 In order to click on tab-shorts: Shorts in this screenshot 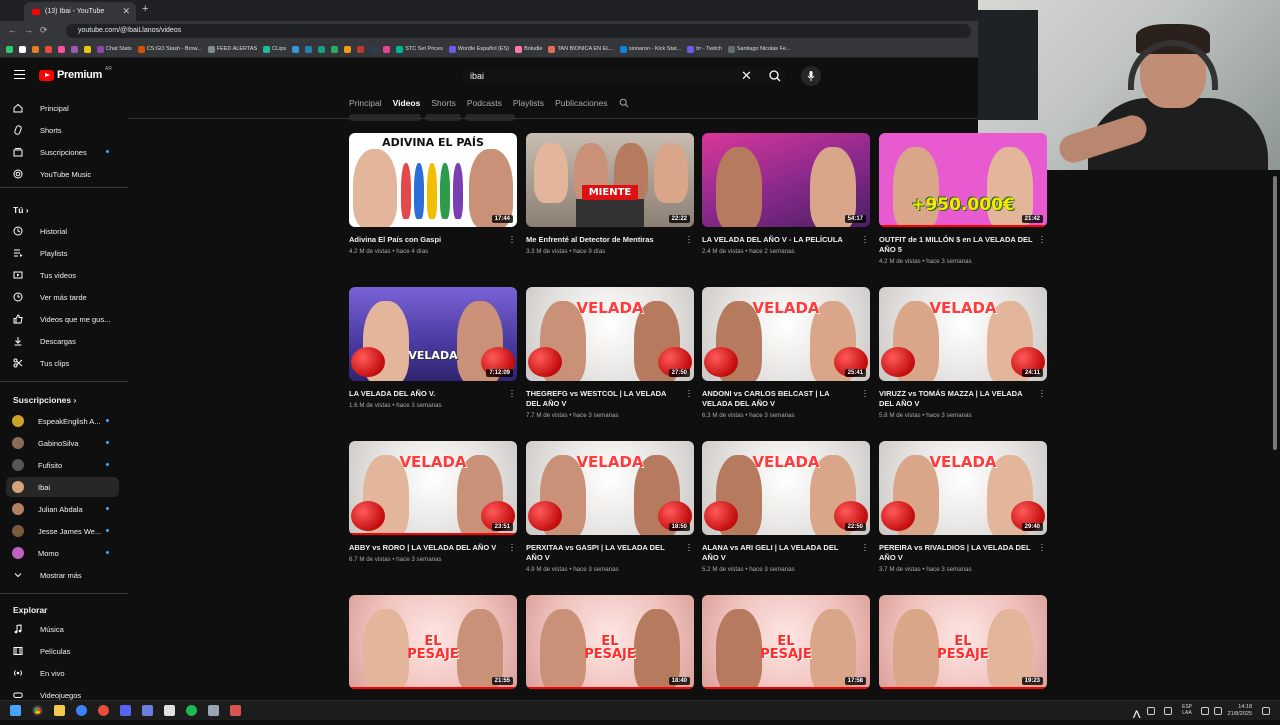, I will do `click(443, 104)`.